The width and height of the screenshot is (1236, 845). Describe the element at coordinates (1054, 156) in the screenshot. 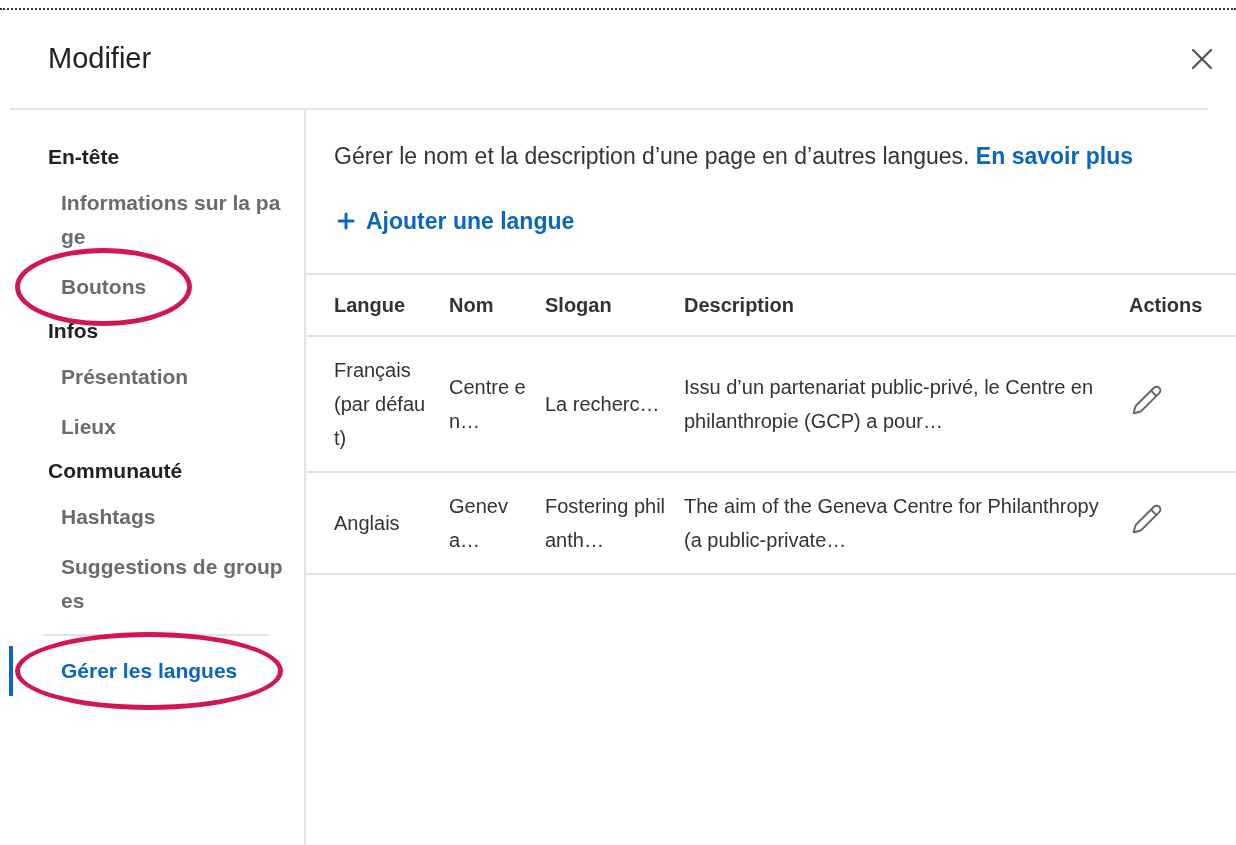

I see `learn-more-link: En savoir plus` at that location.